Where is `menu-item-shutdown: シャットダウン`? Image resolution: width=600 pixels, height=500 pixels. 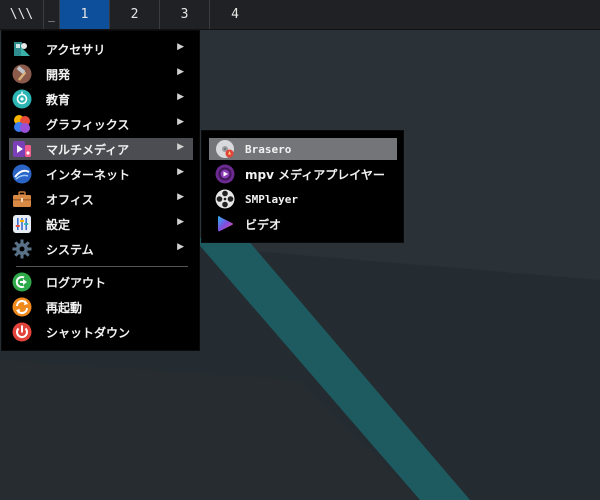
menu-item-shutdown: シャットダウン is located at coordinates (101, 332).